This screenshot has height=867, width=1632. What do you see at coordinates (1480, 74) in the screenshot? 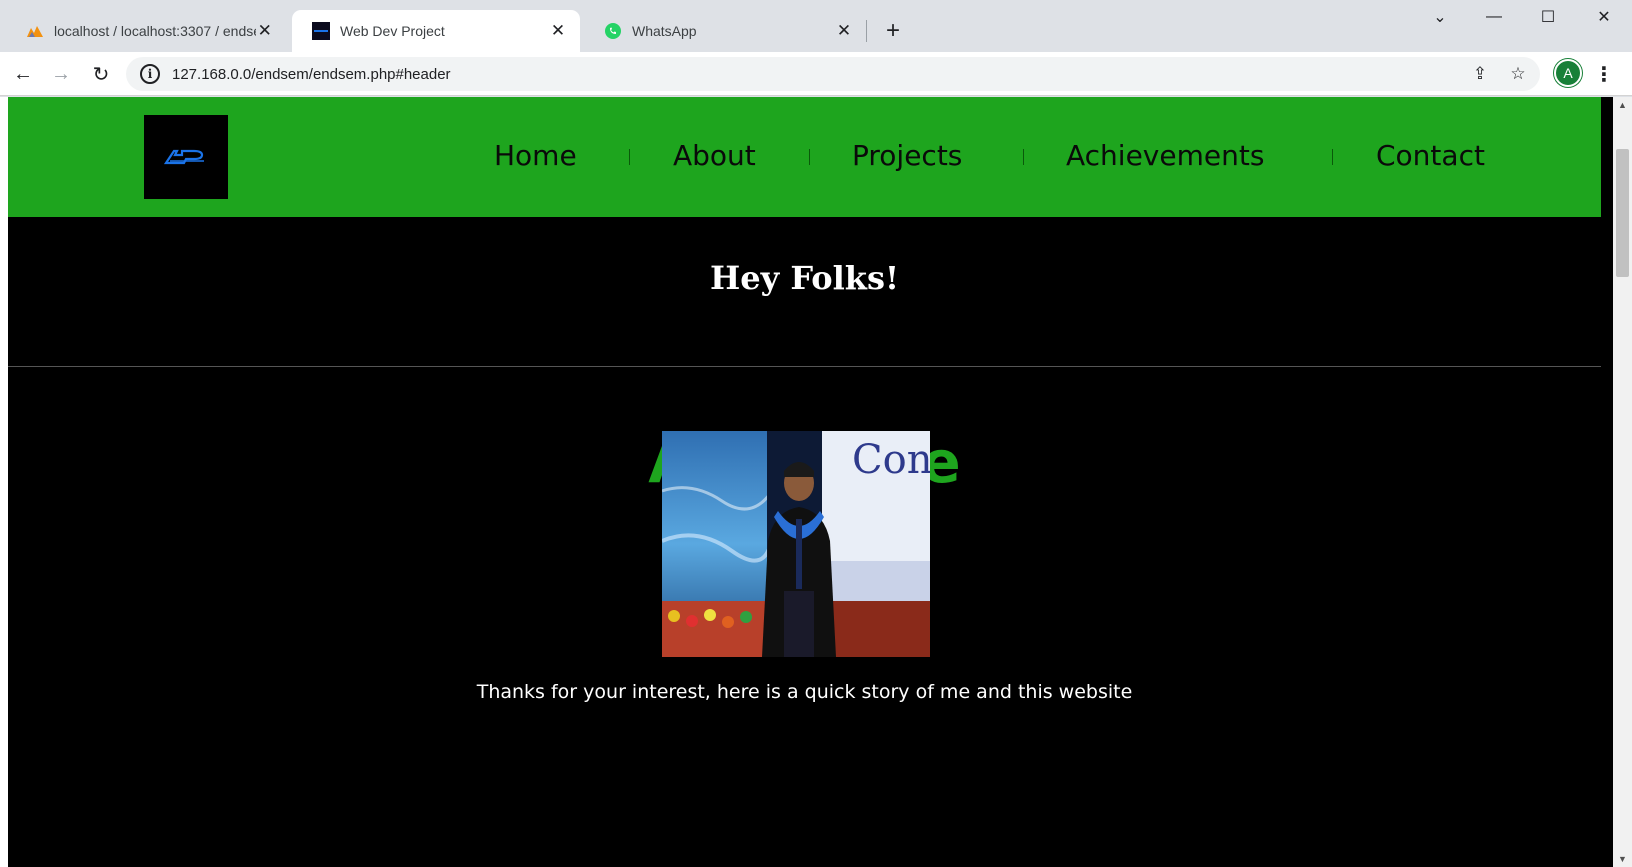
I see `share-icon: ⇪` at bounding box center [1480, 74].